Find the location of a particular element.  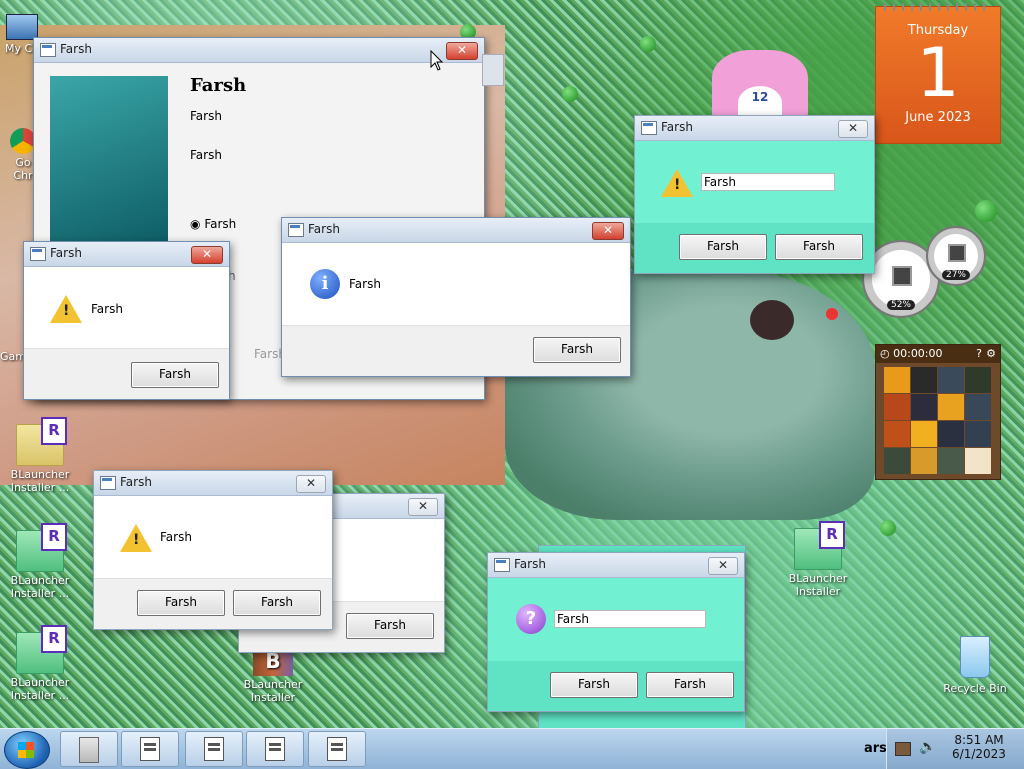

r-badge-icon: R is located at coordinates (832, 535).